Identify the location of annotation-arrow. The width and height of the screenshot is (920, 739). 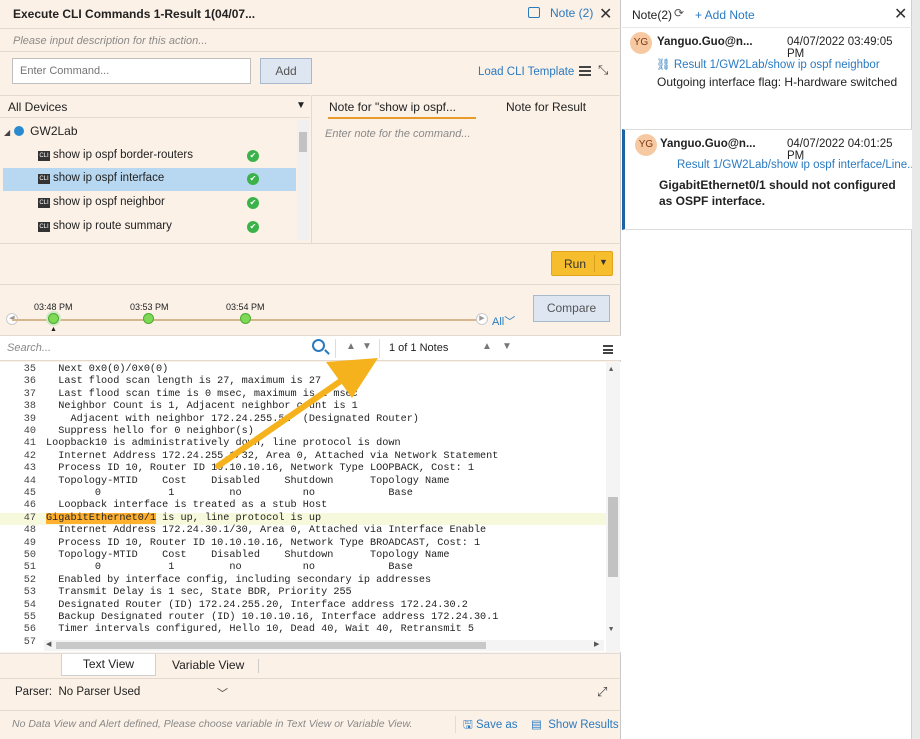
(296, 413).